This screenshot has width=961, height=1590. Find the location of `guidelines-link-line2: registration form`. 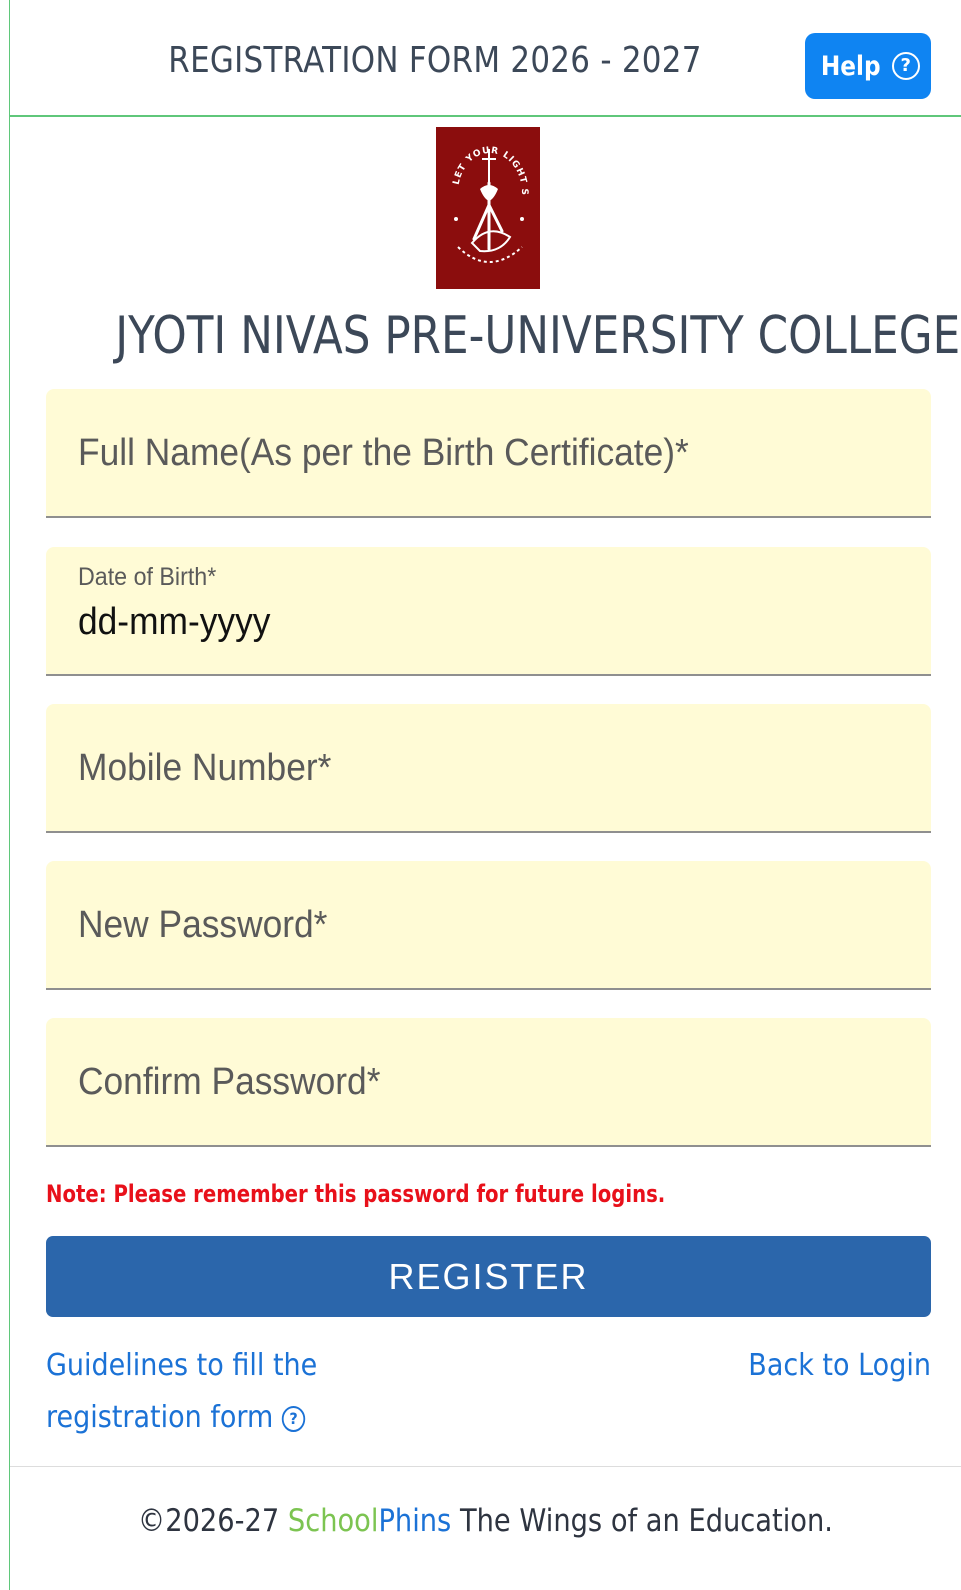

guidelines-link-line2: registration form is located at coordinates (160, 1417).